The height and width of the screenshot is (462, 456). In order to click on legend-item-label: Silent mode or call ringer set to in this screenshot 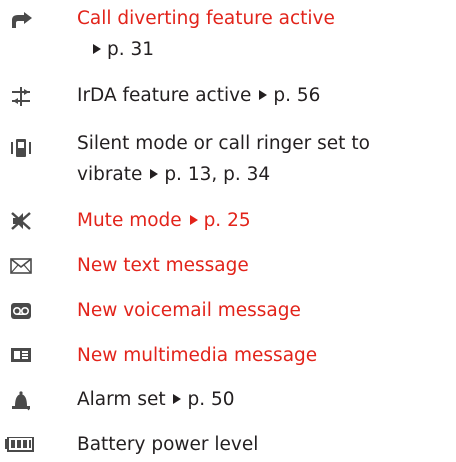, I will do `click(223, 143)`.